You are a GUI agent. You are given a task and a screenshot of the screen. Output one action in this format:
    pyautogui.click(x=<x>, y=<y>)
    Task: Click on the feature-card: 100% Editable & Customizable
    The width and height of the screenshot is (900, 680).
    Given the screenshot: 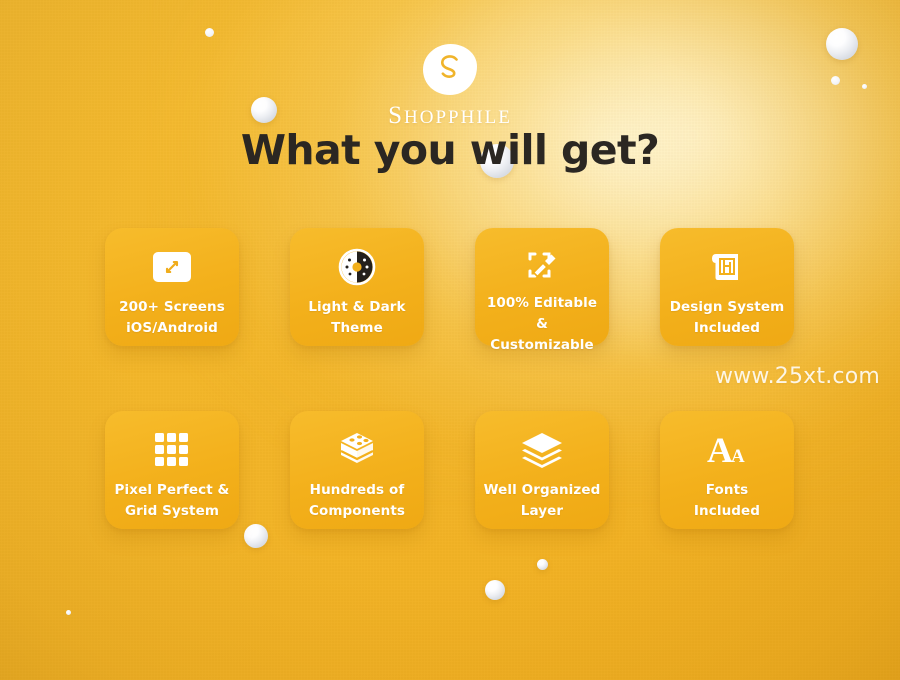 What is the action you would take?
    pyautogui.click(x=542, y=290)
    